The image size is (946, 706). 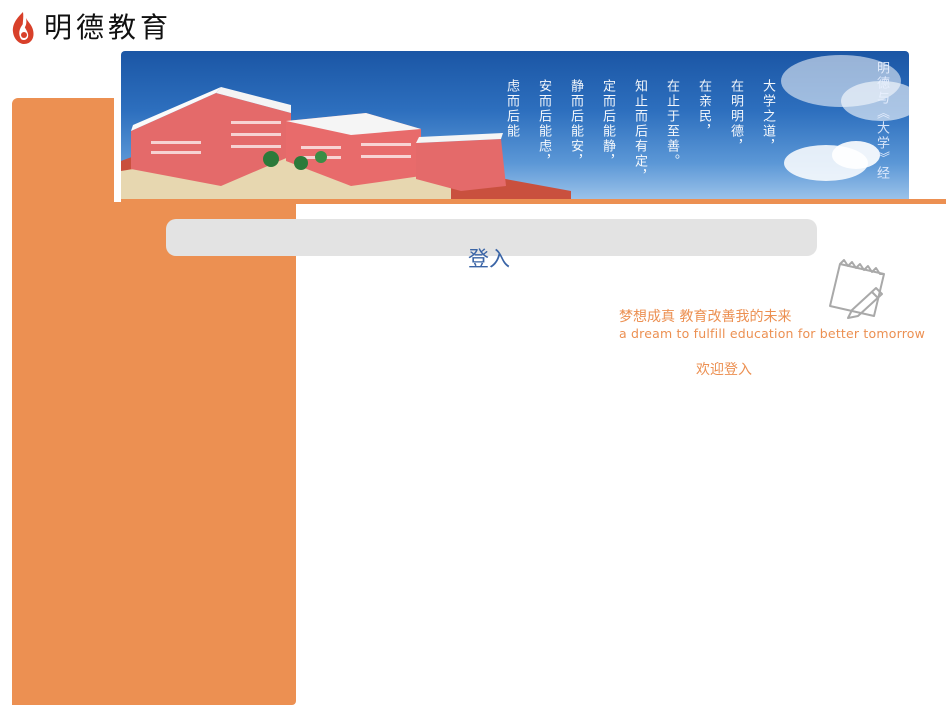 I want to click on brand-name: 明德教育, so click(x=108, y=27).